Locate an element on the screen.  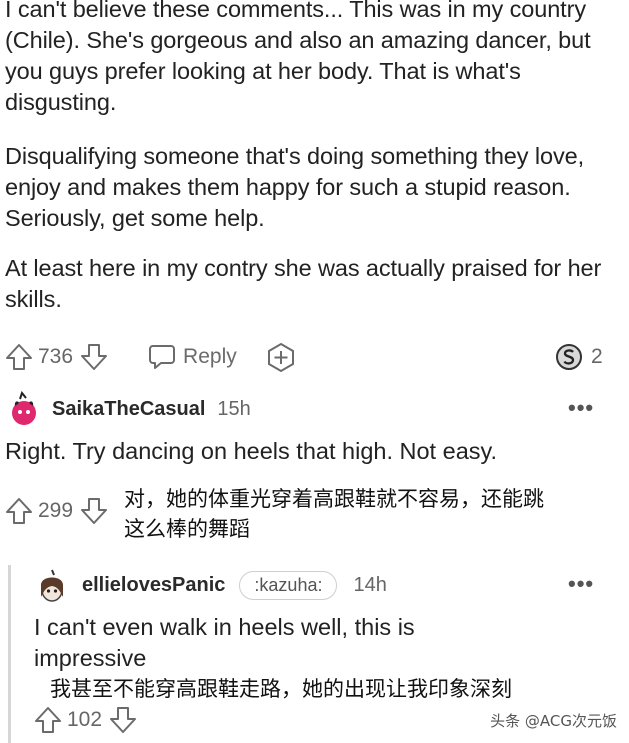
award-badge: 2 is located at coordinates (578, 357).